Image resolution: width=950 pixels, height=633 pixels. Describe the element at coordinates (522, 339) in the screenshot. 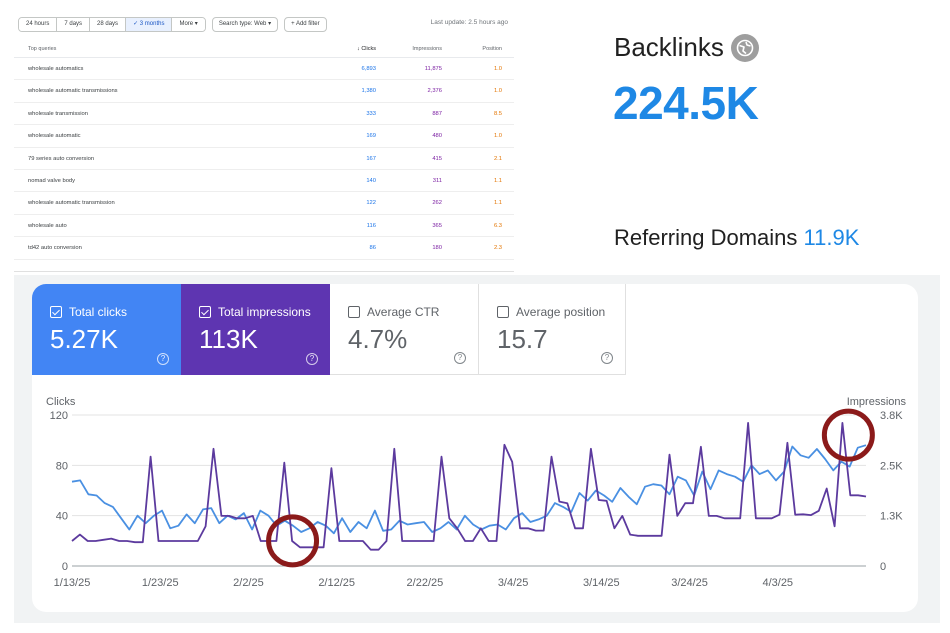

I see `metric-value: 15.7` at that location.